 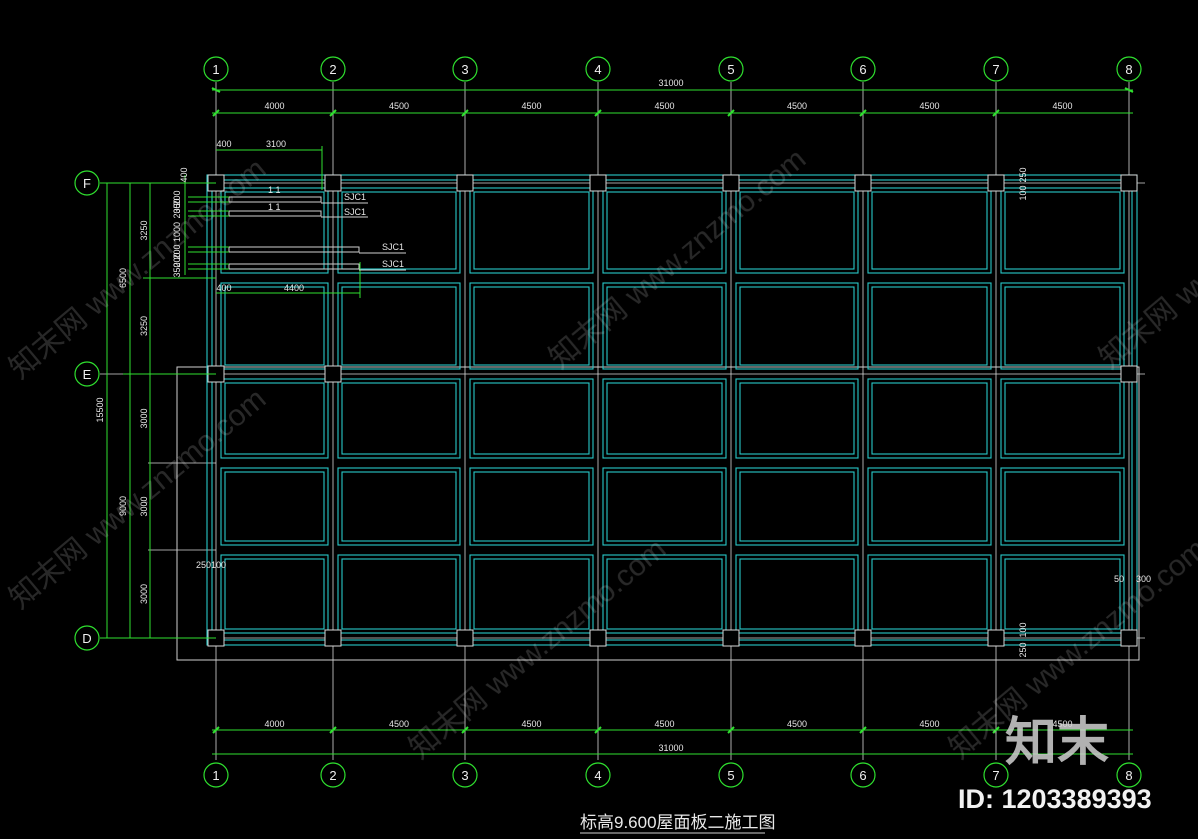 I want to click on grid-bubble-top: 1, so click(x=216, y=69).